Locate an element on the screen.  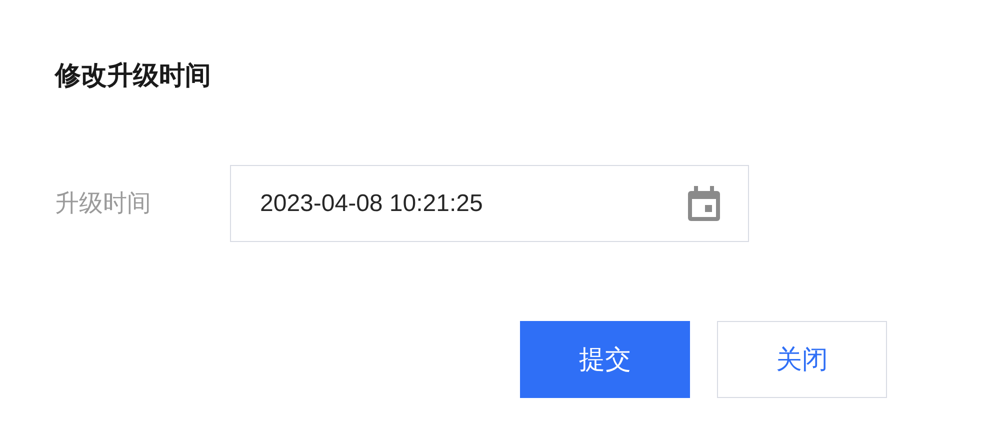
field-label: 升级时间 is located at coordinates (103, 203).